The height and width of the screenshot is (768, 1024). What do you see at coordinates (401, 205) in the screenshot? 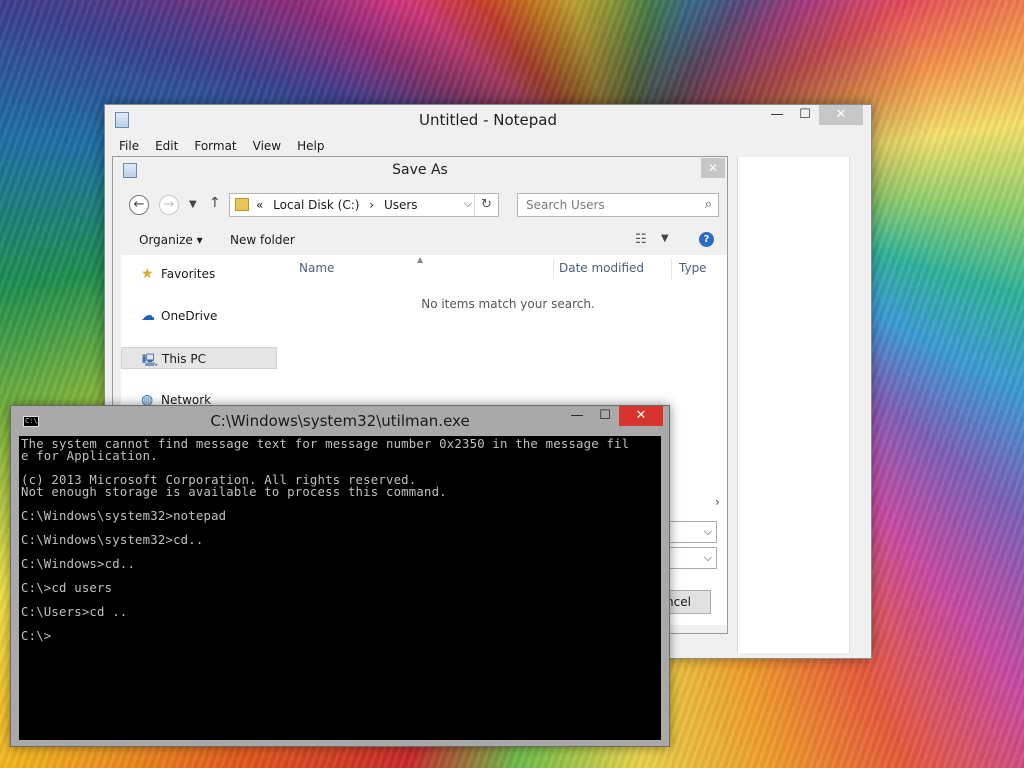
I see `breadcrumb-users: Users` at bounding box center [401, 205].